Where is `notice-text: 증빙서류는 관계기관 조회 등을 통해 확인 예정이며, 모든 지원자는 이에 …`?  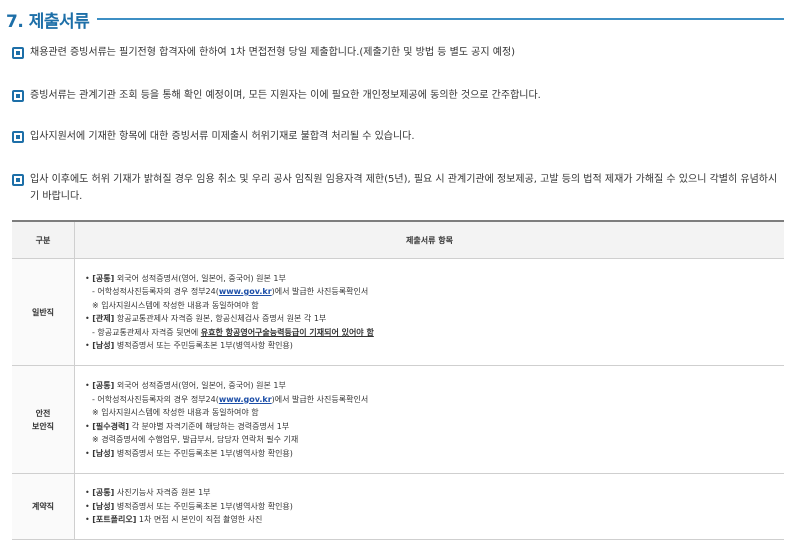 notice-text: 증빙서류는 관계기관 조회 등을 통해 확인 예정이며, 모든 지원자는 이에 … is located at coordinates (285, 95).